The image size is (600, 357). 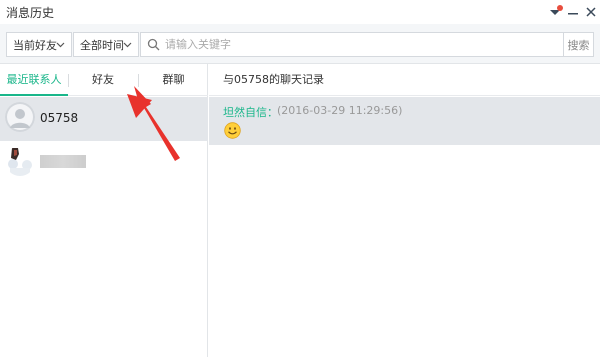 I want to click on tab-recent-contacts: 最近联系人, so click(x=34, y=80).